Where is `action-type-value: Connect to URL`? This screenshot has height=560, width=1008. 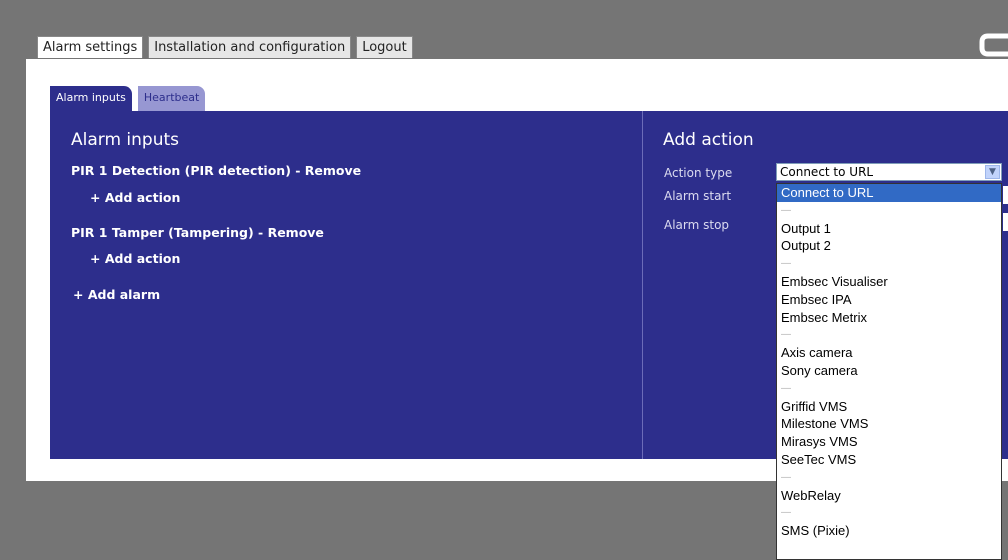
action-type-value: Connect to URL is located at coordinates (827, 172).